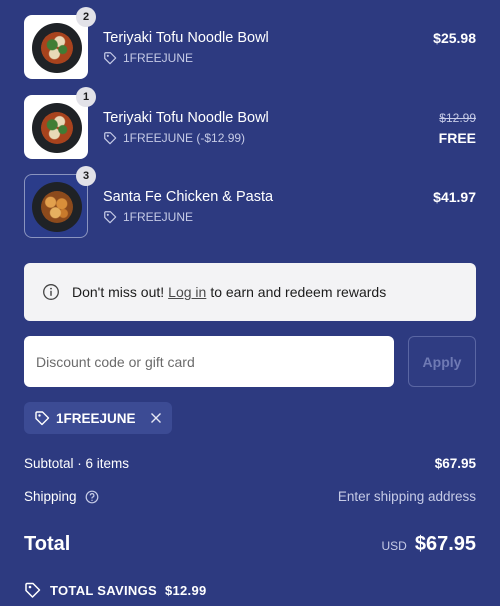  What do you see at coordinates (86, 176) in the screenshot?
I see `quantity-badge: 3` at bounding box center [86, 176].